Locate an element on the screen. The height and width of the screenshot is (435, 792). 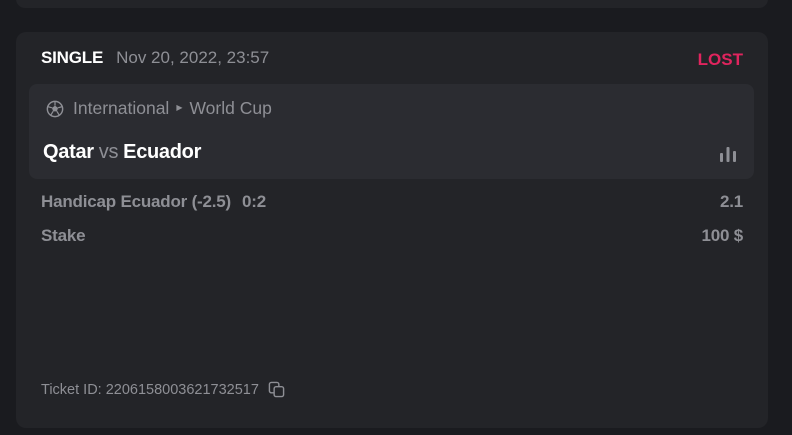
away-team: Ecuador is located at coordinates (162, 152).